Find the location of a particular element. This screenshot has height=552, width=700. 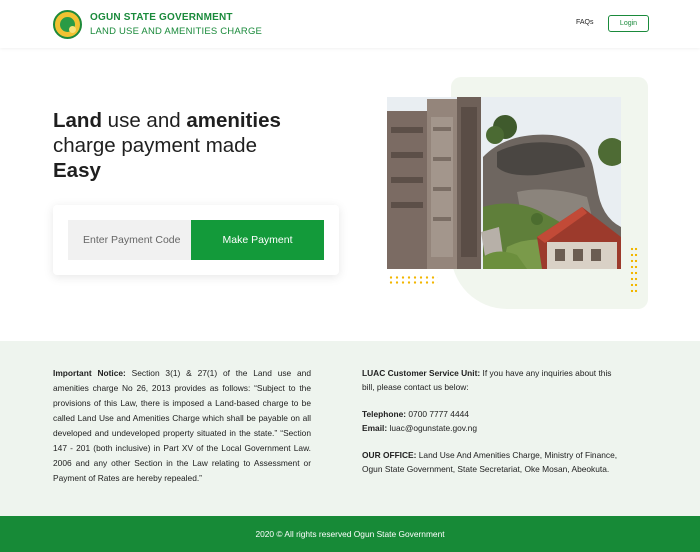

office-label: OUR OFFICE: is located at coordinates (389, 455).